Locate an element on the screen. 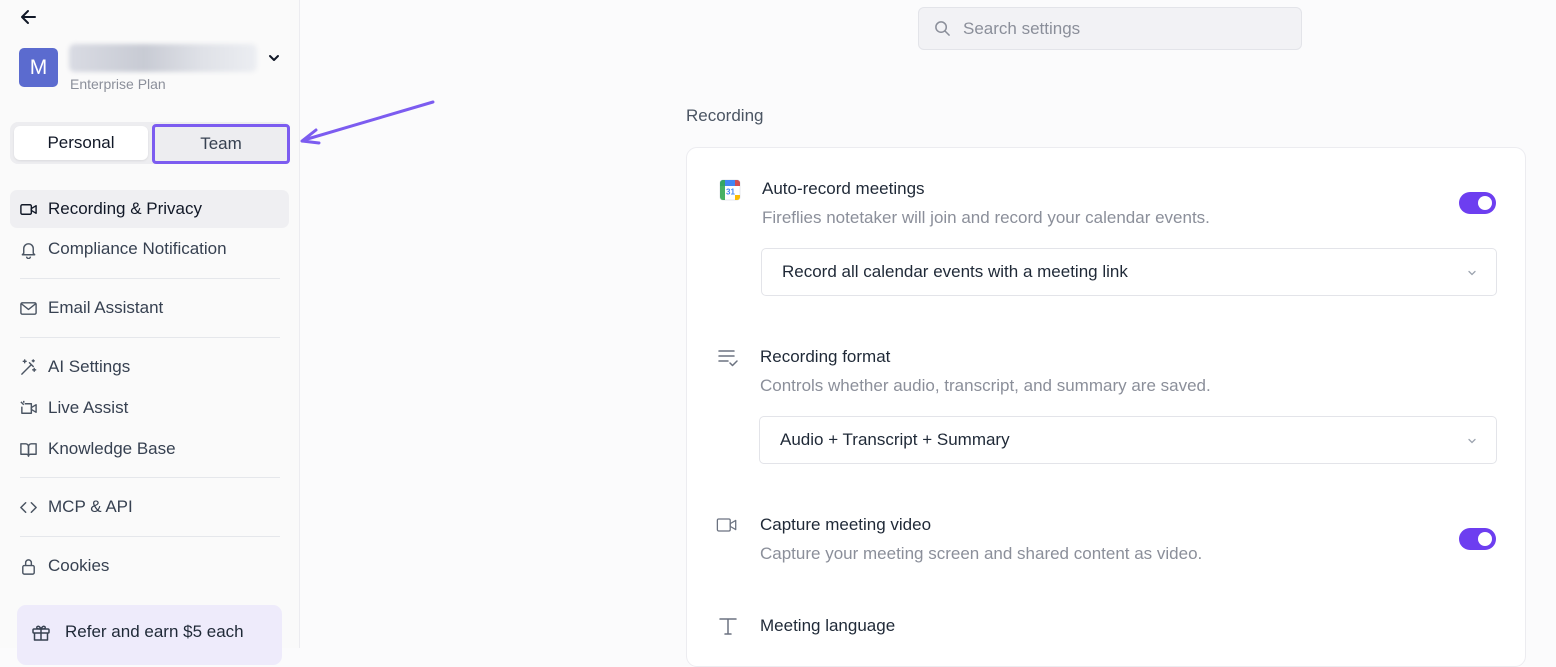  recording-format-select: Audio + Transcript + Summary is located at coordinates (1128, 440).